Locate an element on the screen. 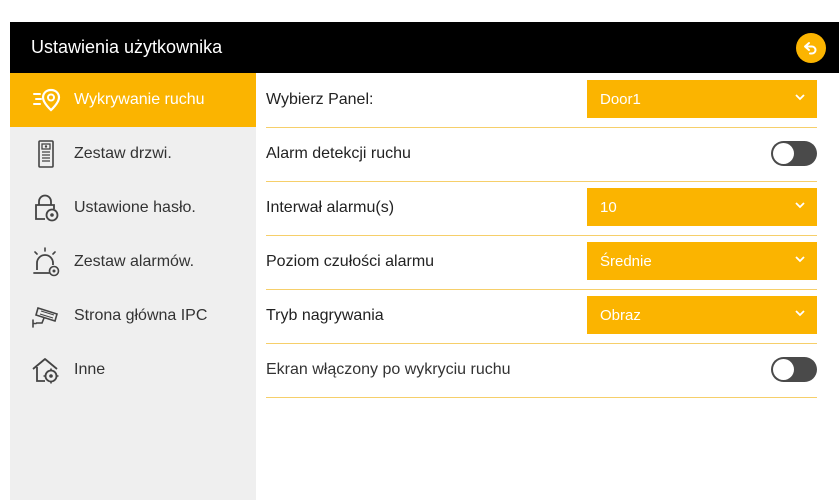  back-arrow-icon is located at coordinates (810, 48).